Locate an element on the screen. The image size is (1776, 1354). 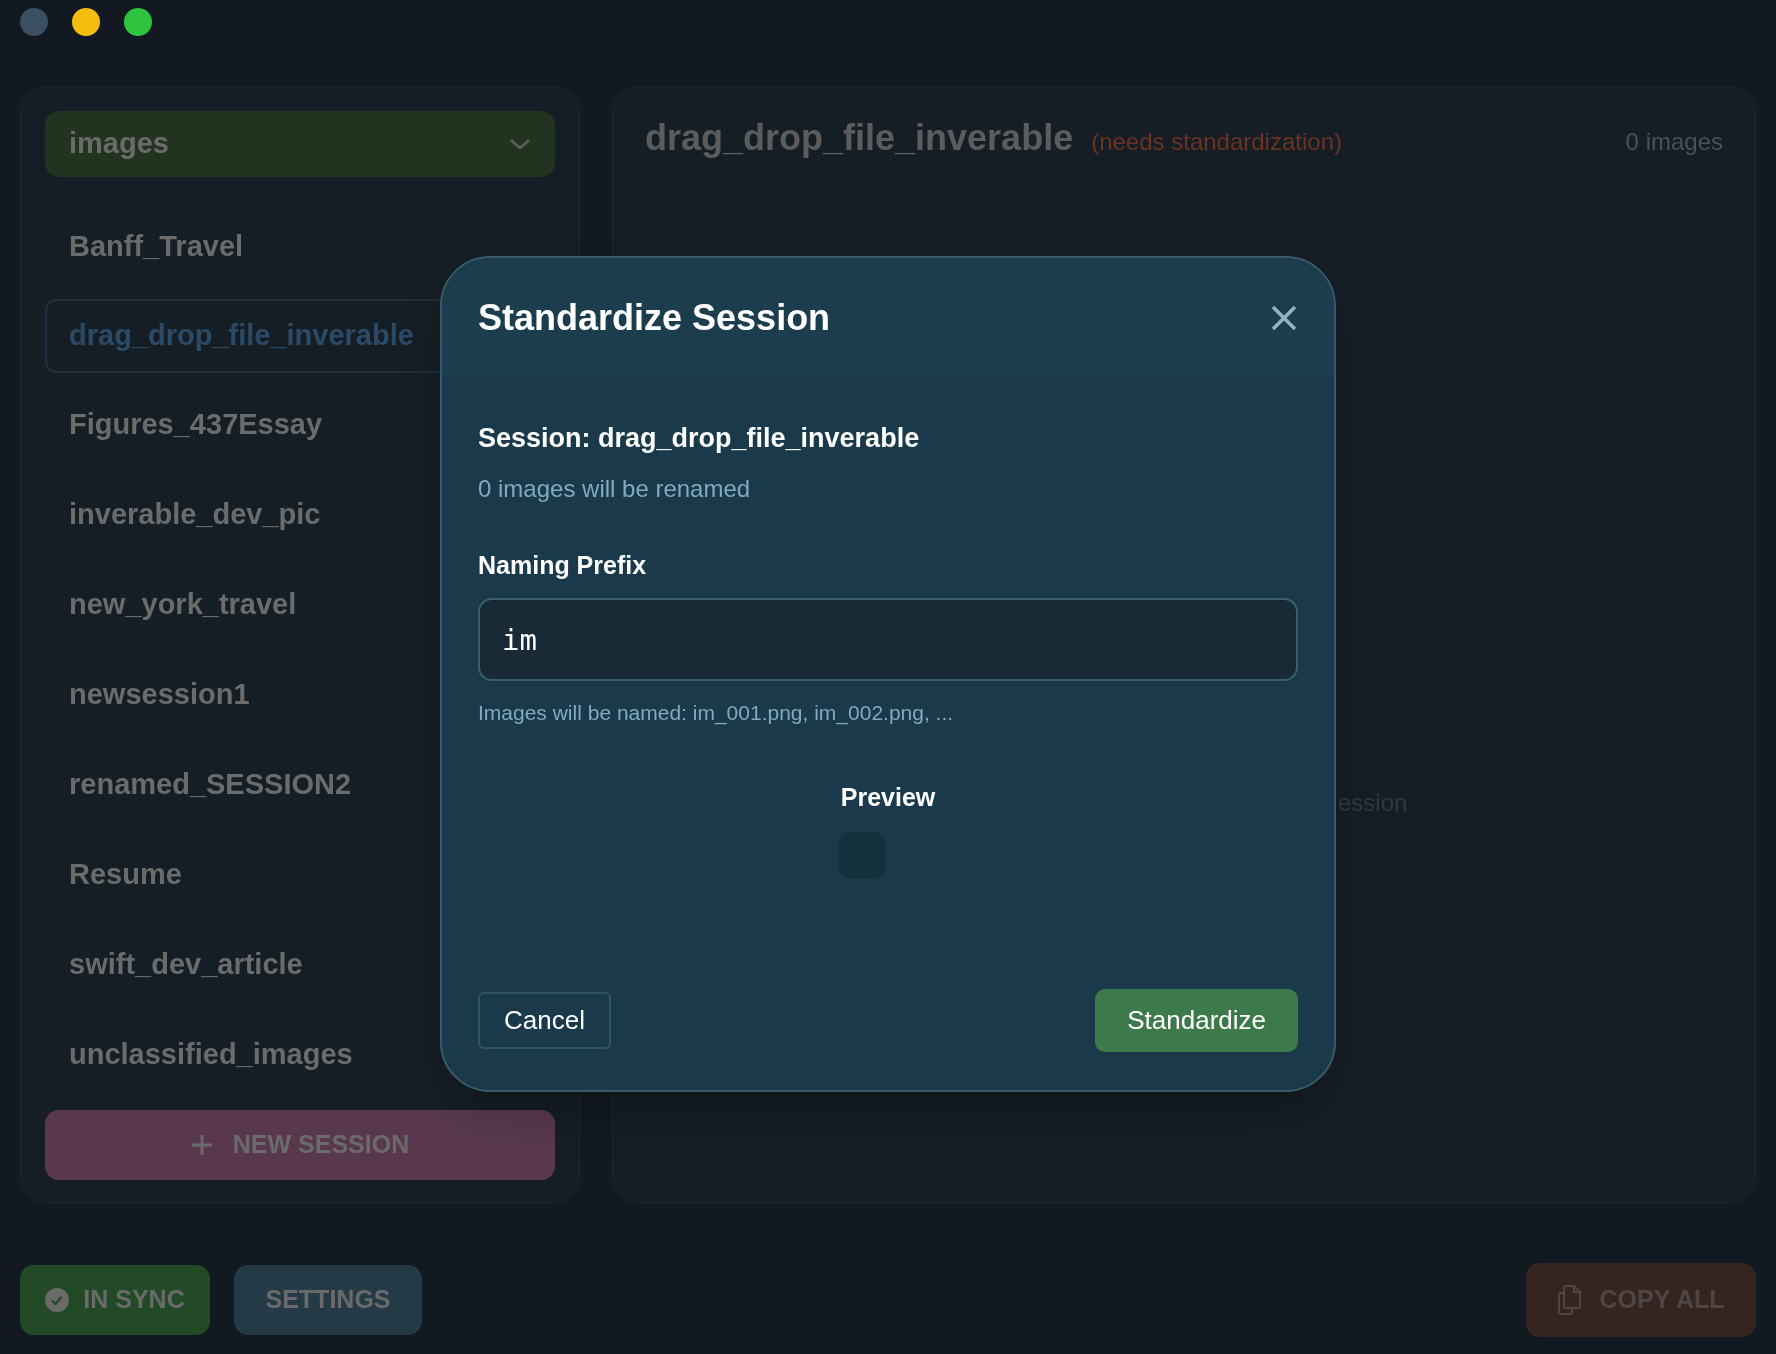
naming-prefix-label: Naming Prefix is located at coordinates (563, 565).